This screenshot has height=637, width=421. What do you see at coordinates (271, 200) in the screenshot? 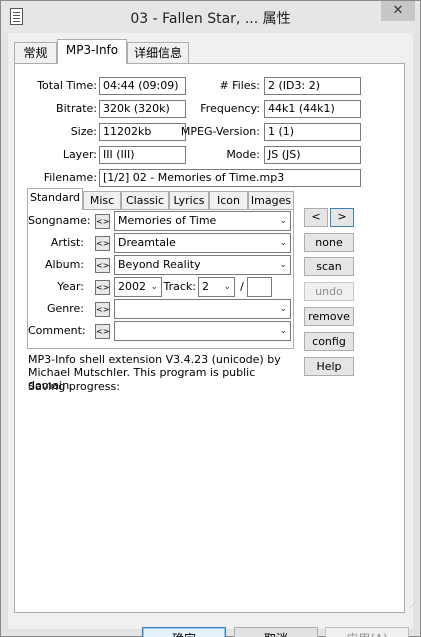
I see `subtab-images: Images` at bounding box center [271, 200].